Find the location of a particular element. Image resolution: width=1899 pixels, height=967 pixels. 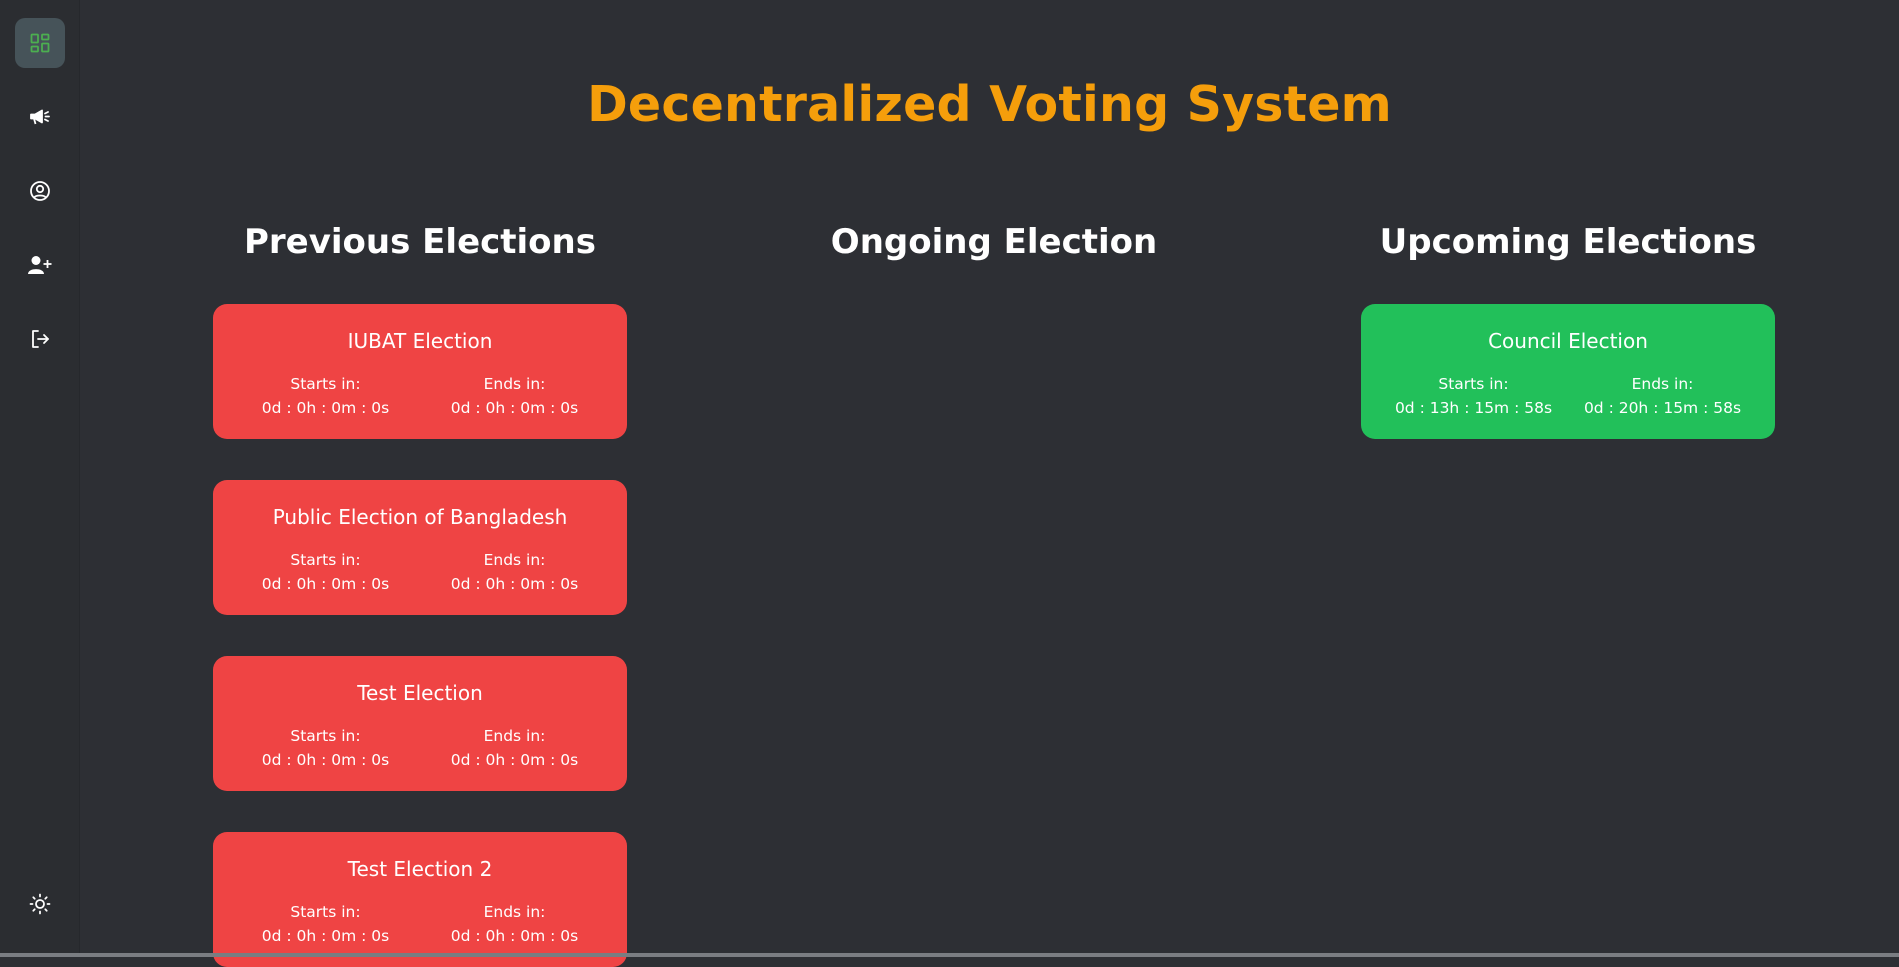

sidebar-item-logout is located at coordinates (40, 339).